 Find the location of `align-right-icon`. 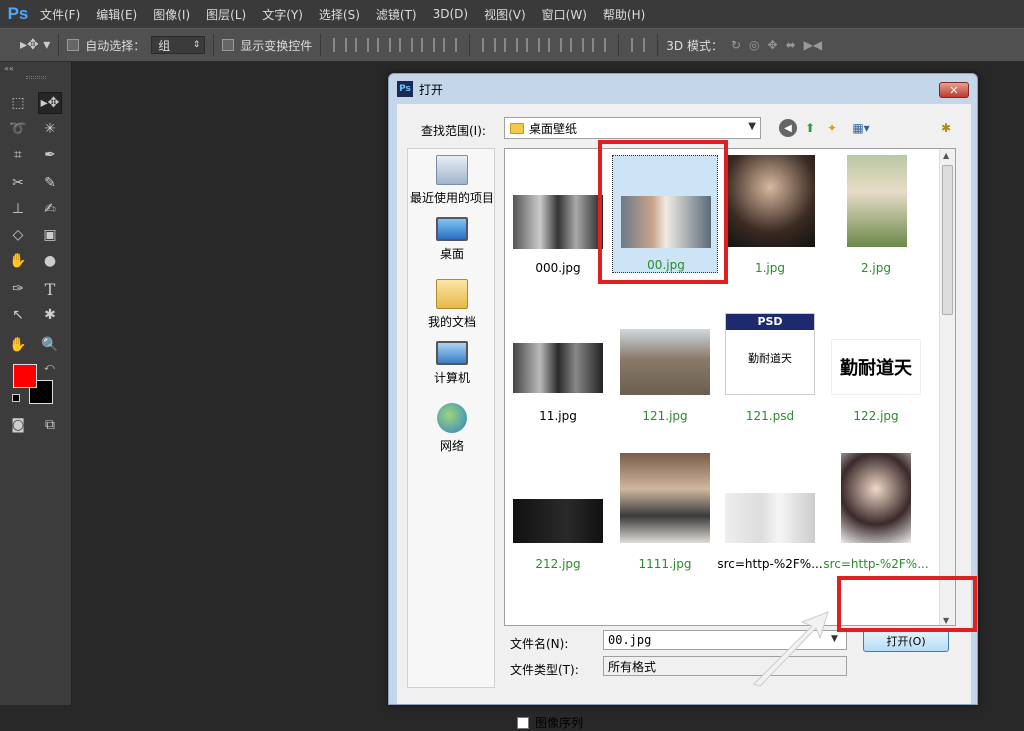

align-right-icon is located at coordinates (450, 45).